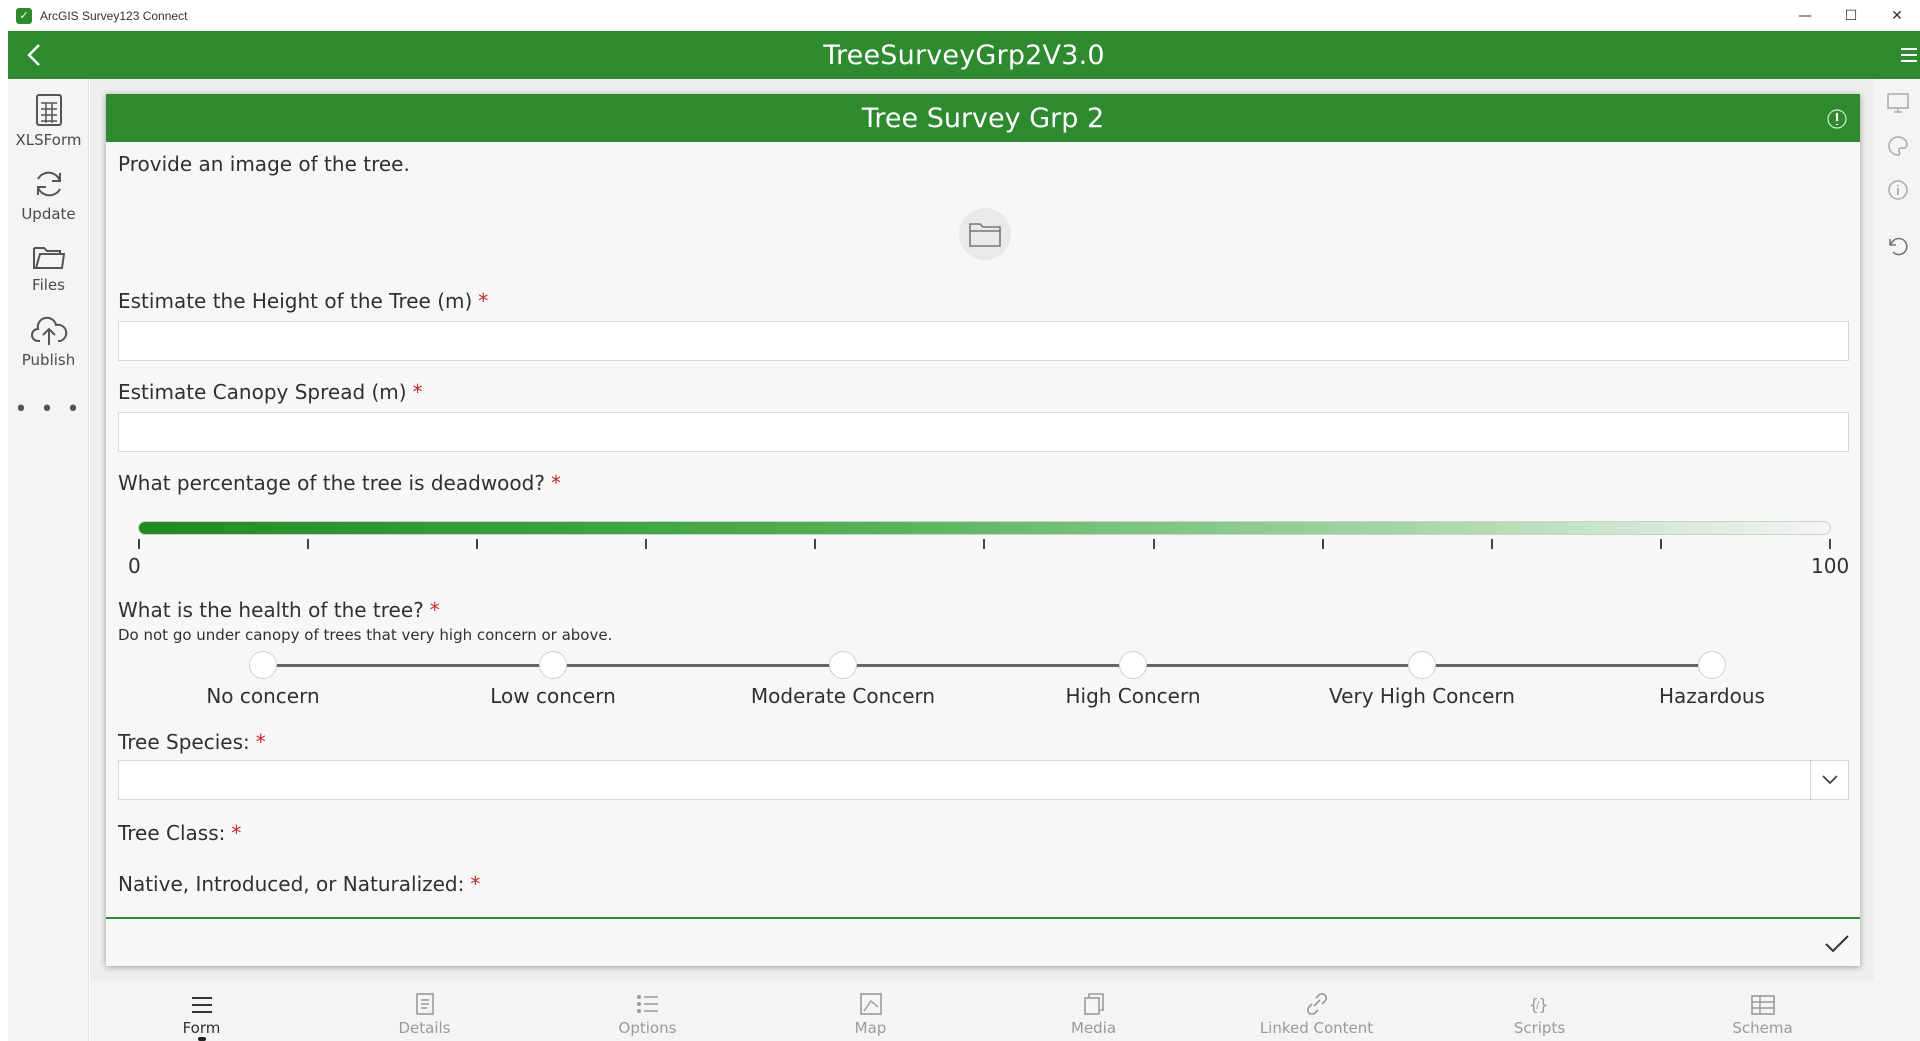 The width and height of the screenshot is (1920, 1041). Describe the element at coordinates (983, 432) in the screenshot. I see `canopy-input` at that location.